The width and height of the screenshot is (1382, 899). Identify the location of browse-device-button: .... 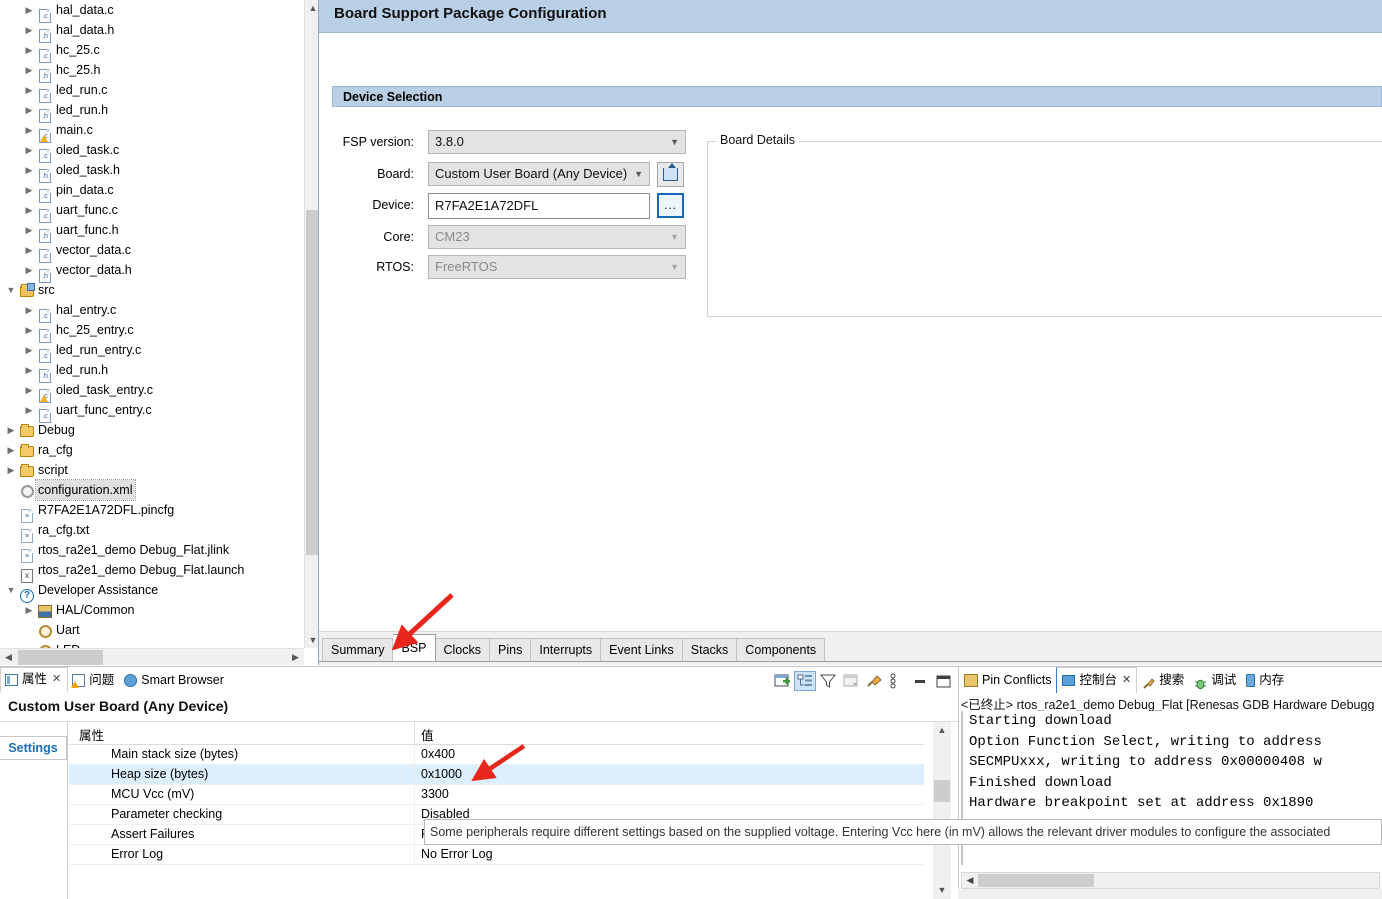
(670, 205).